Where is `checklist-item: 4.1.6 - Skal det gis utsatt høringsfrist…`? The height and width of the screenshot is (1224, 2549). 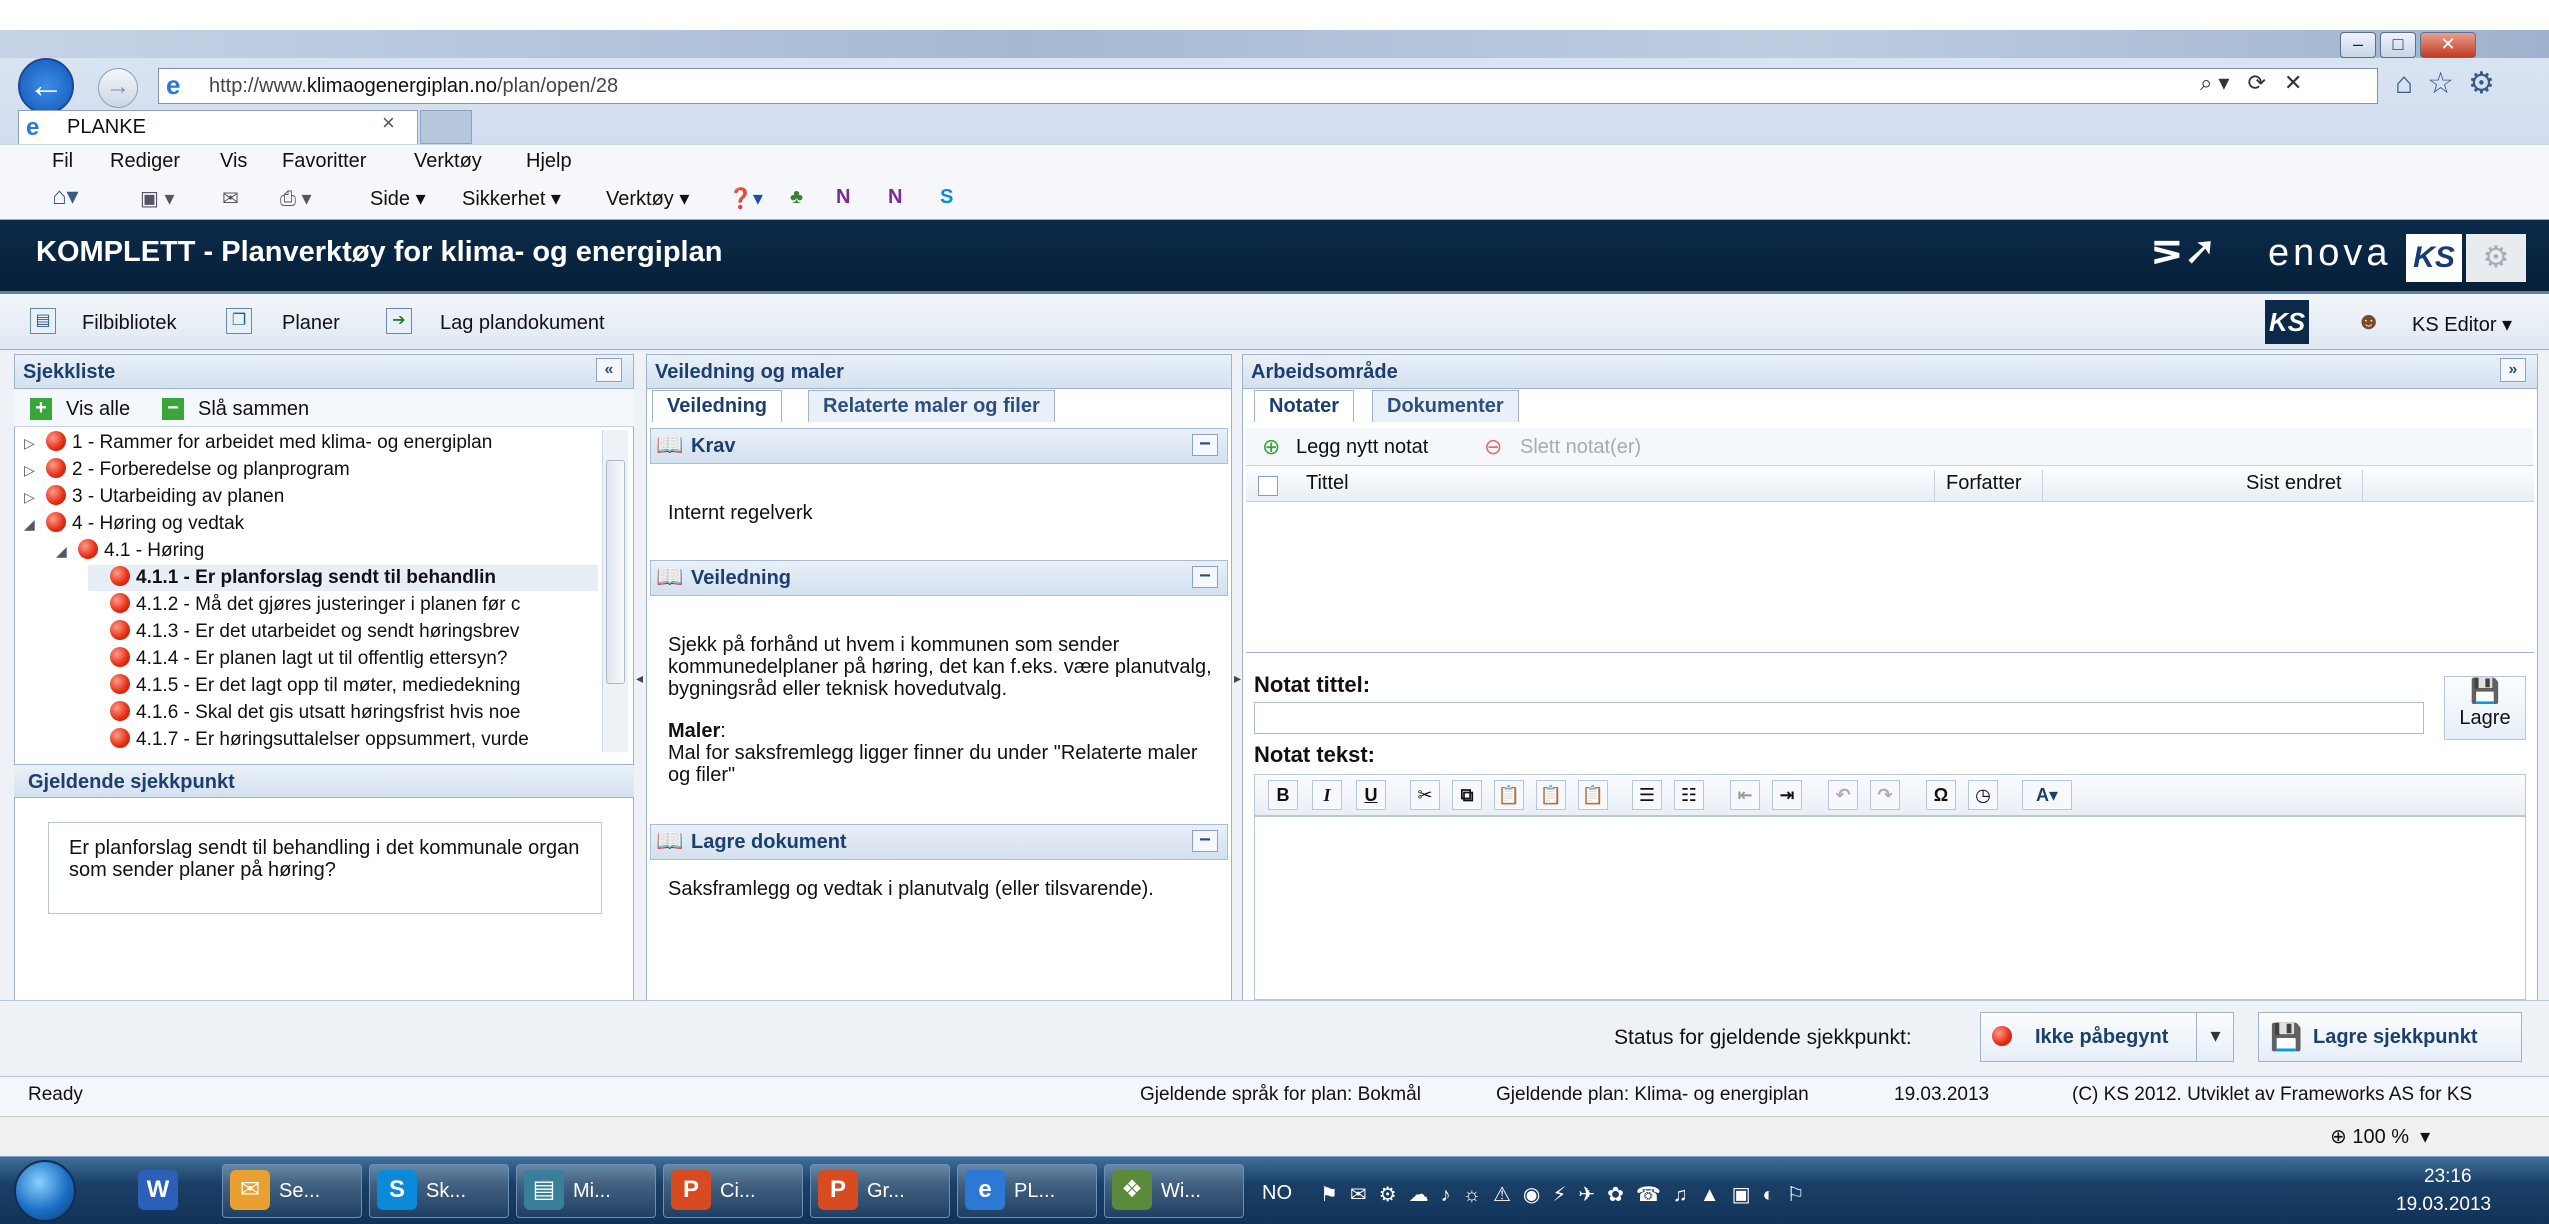 checklist-item: 4.1.6 - Skal det gis utsatt høringsfrist… is located at coordinates (343, 713).